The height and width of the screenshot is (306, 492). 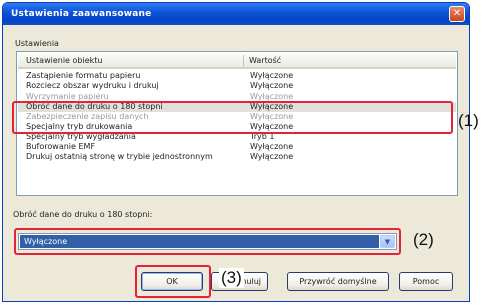 What do you see at coordinates (37, 43) in the screenshot?
I see `settings-group-label: Ustawienia` at bounding box center [37, 43].